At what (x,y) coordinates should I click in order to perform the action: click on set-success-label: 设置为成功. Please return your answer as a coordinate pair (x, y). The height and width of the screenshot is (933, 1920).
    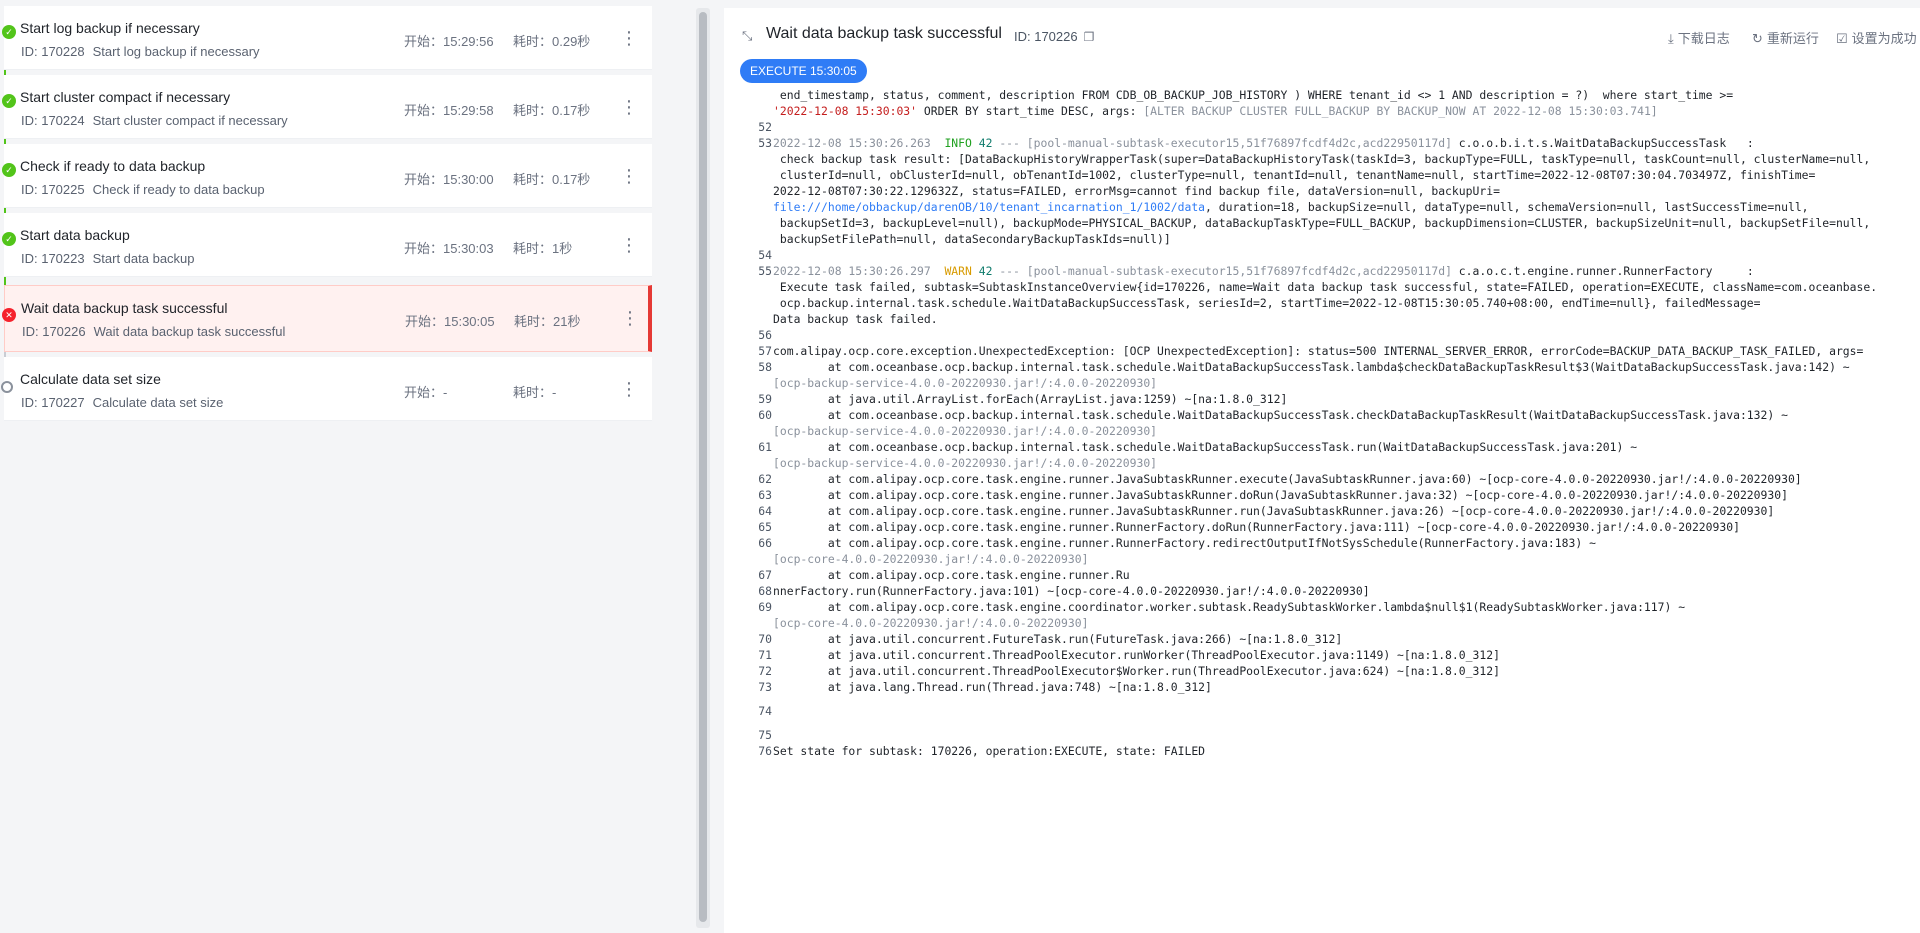
    Looking at the image, I should click on (1884, 38).